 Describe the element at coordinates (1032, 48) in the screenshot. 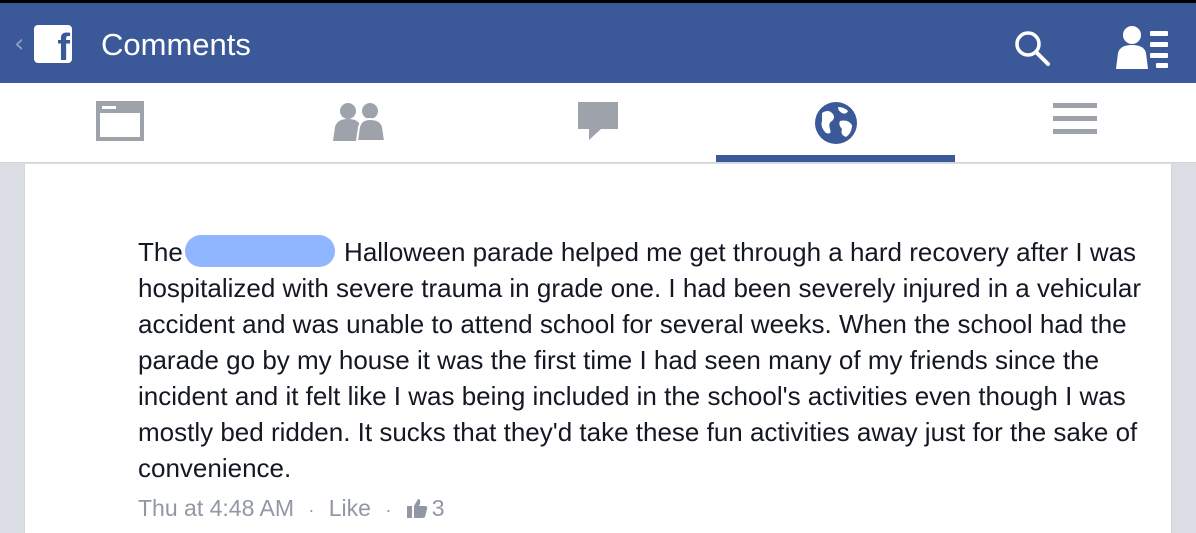

I see `search-icon` at that location.